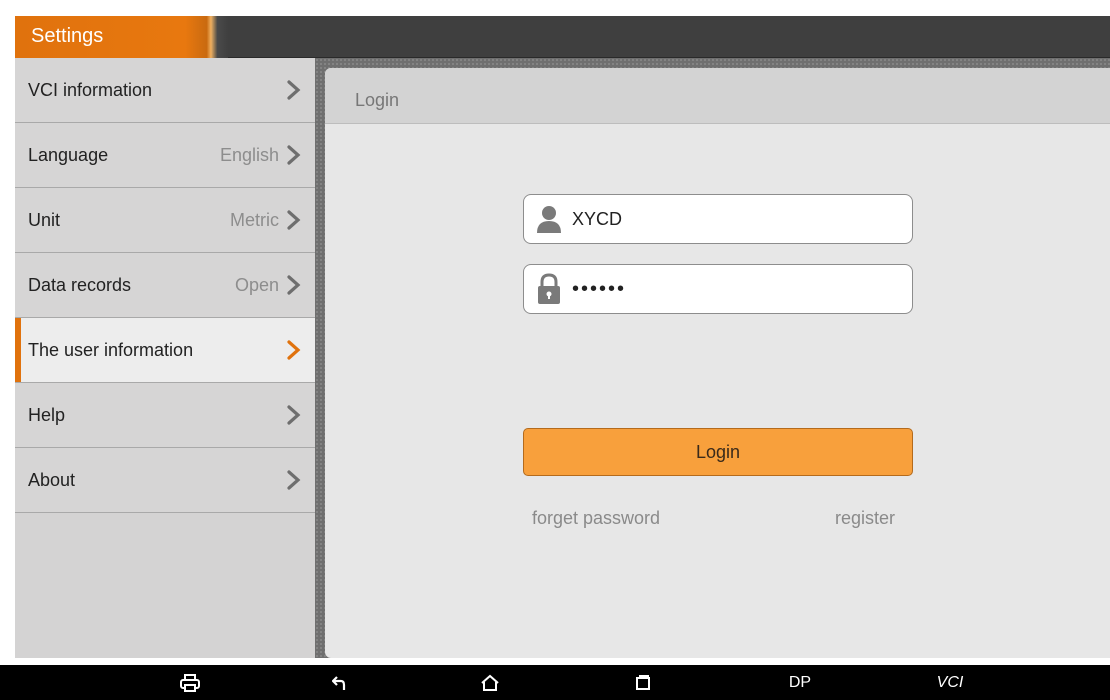  I want to click on page-title: Settings, so click(67, 36).